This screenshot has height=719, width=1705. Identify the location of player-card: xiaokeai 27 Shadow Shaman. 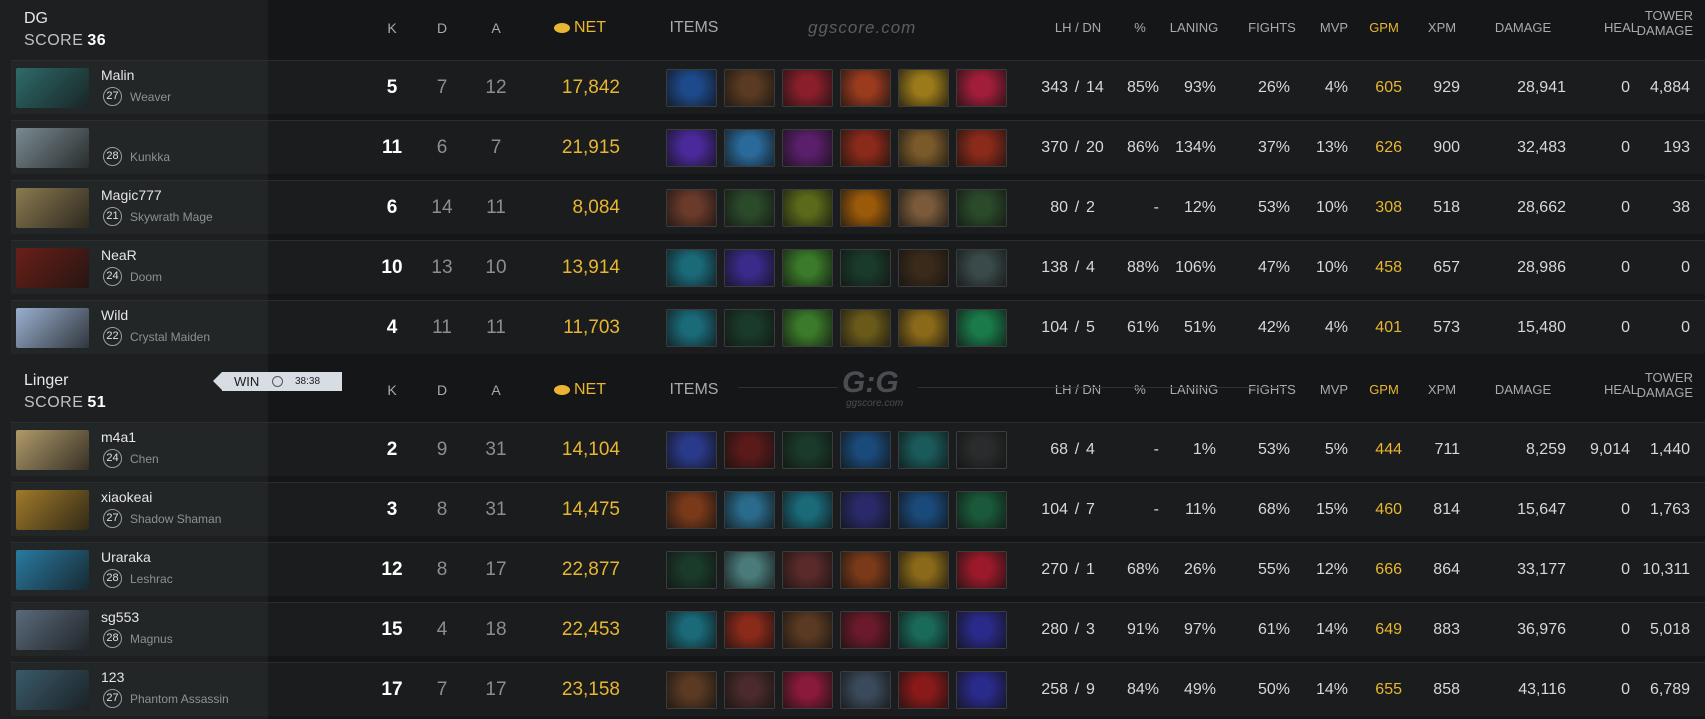
(139, 509).